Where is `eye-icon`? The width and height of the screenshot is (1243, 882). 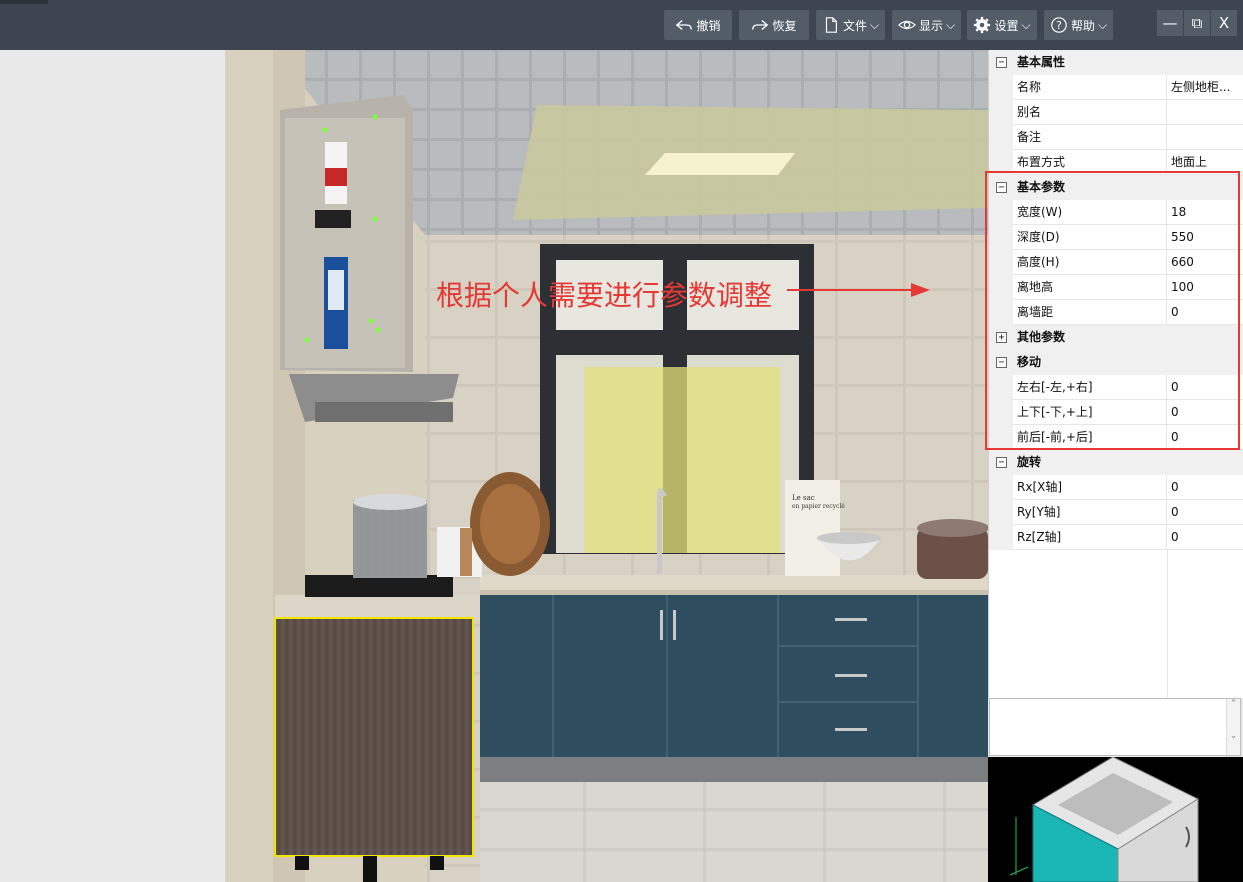
eye-icon is located at coordinates (906, 25).